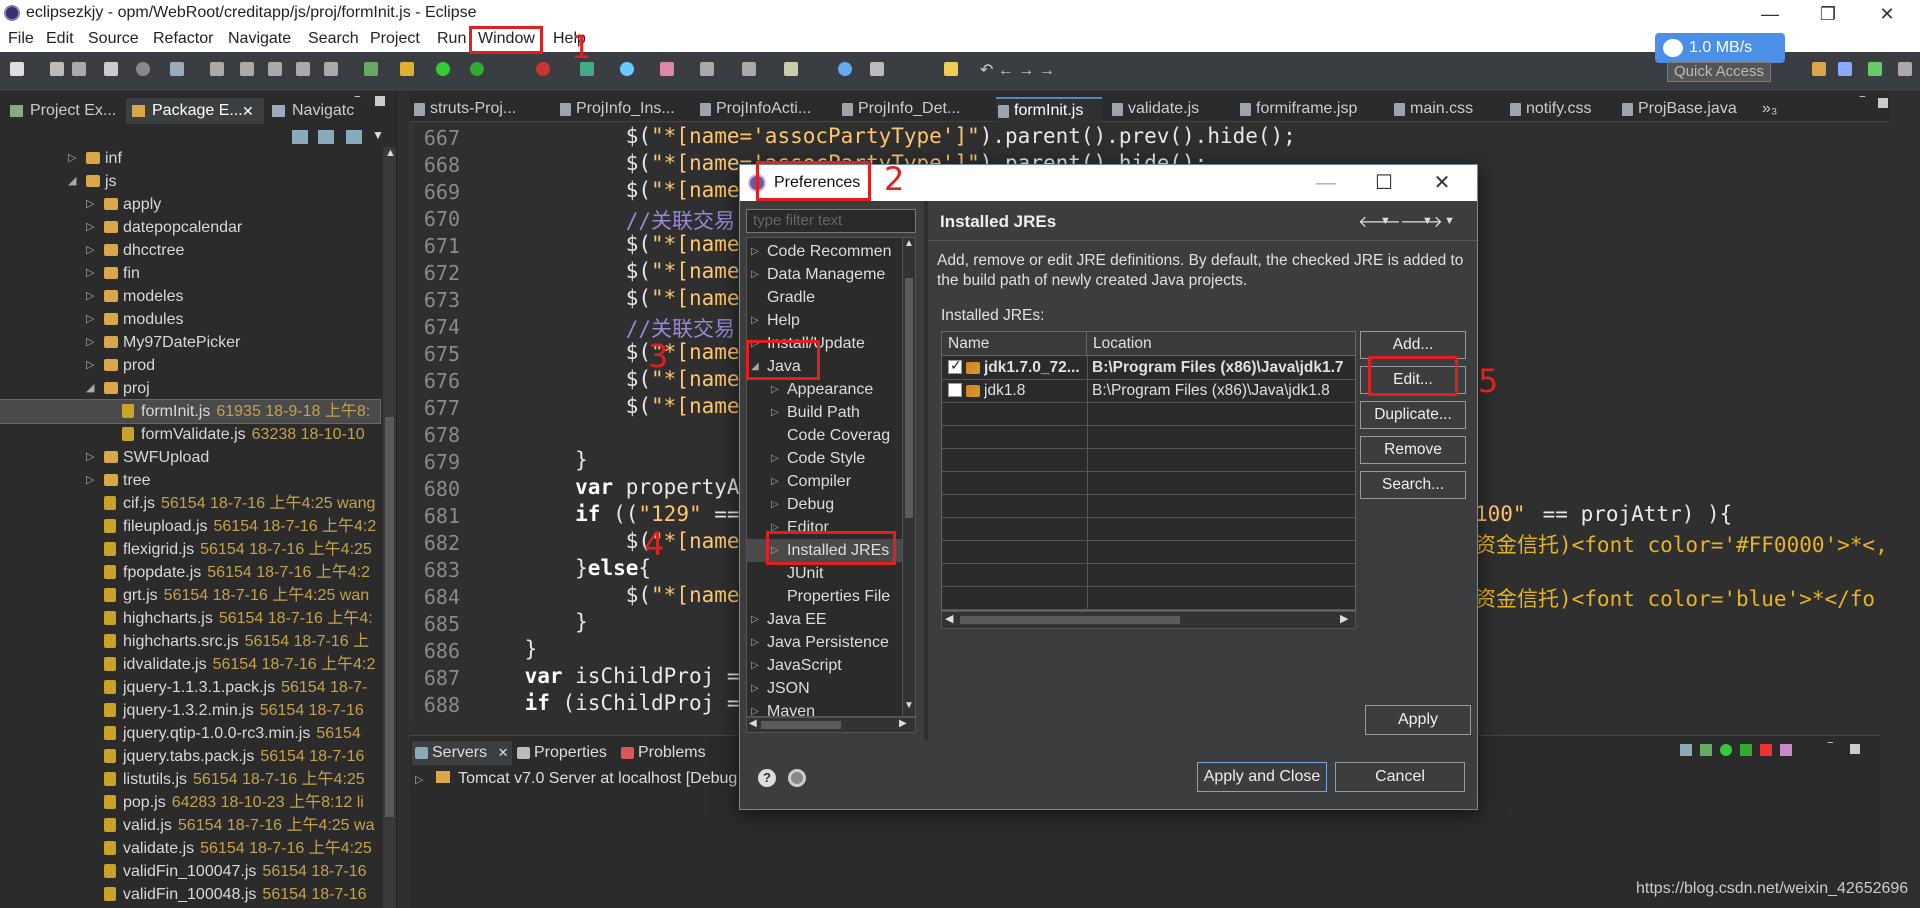 The image size is (1920, 908). What do you see at coordinates (825, 688) in the screenshot?
I see `nav-item: ▷ JSON` at bounding box center [825, 688].